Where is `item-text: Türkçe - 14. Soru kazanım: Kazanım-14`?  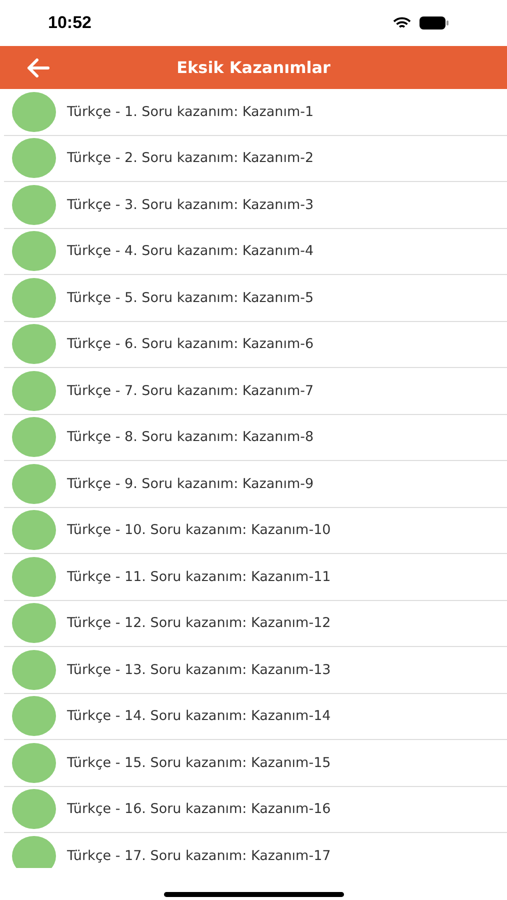
item-text: Türkçe - 14. Soru kazanım: Kazanım-14 is located at coordinates (199, 716).